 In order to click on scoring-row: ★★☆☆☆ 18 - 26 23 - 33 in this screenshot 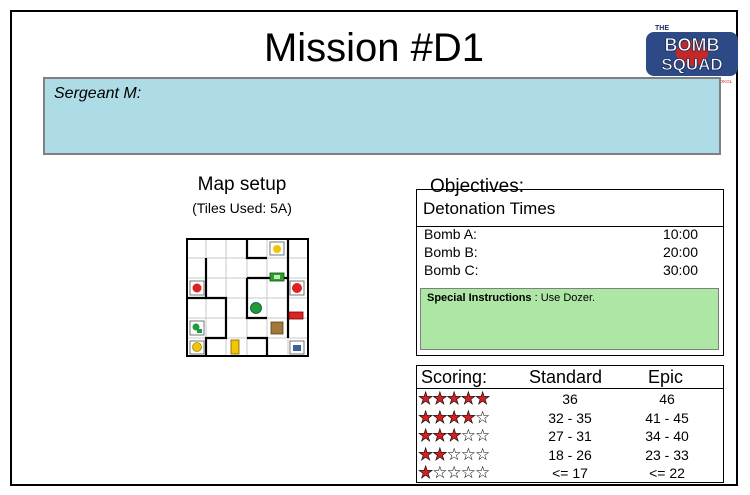, I will do `click(570, 454)`.